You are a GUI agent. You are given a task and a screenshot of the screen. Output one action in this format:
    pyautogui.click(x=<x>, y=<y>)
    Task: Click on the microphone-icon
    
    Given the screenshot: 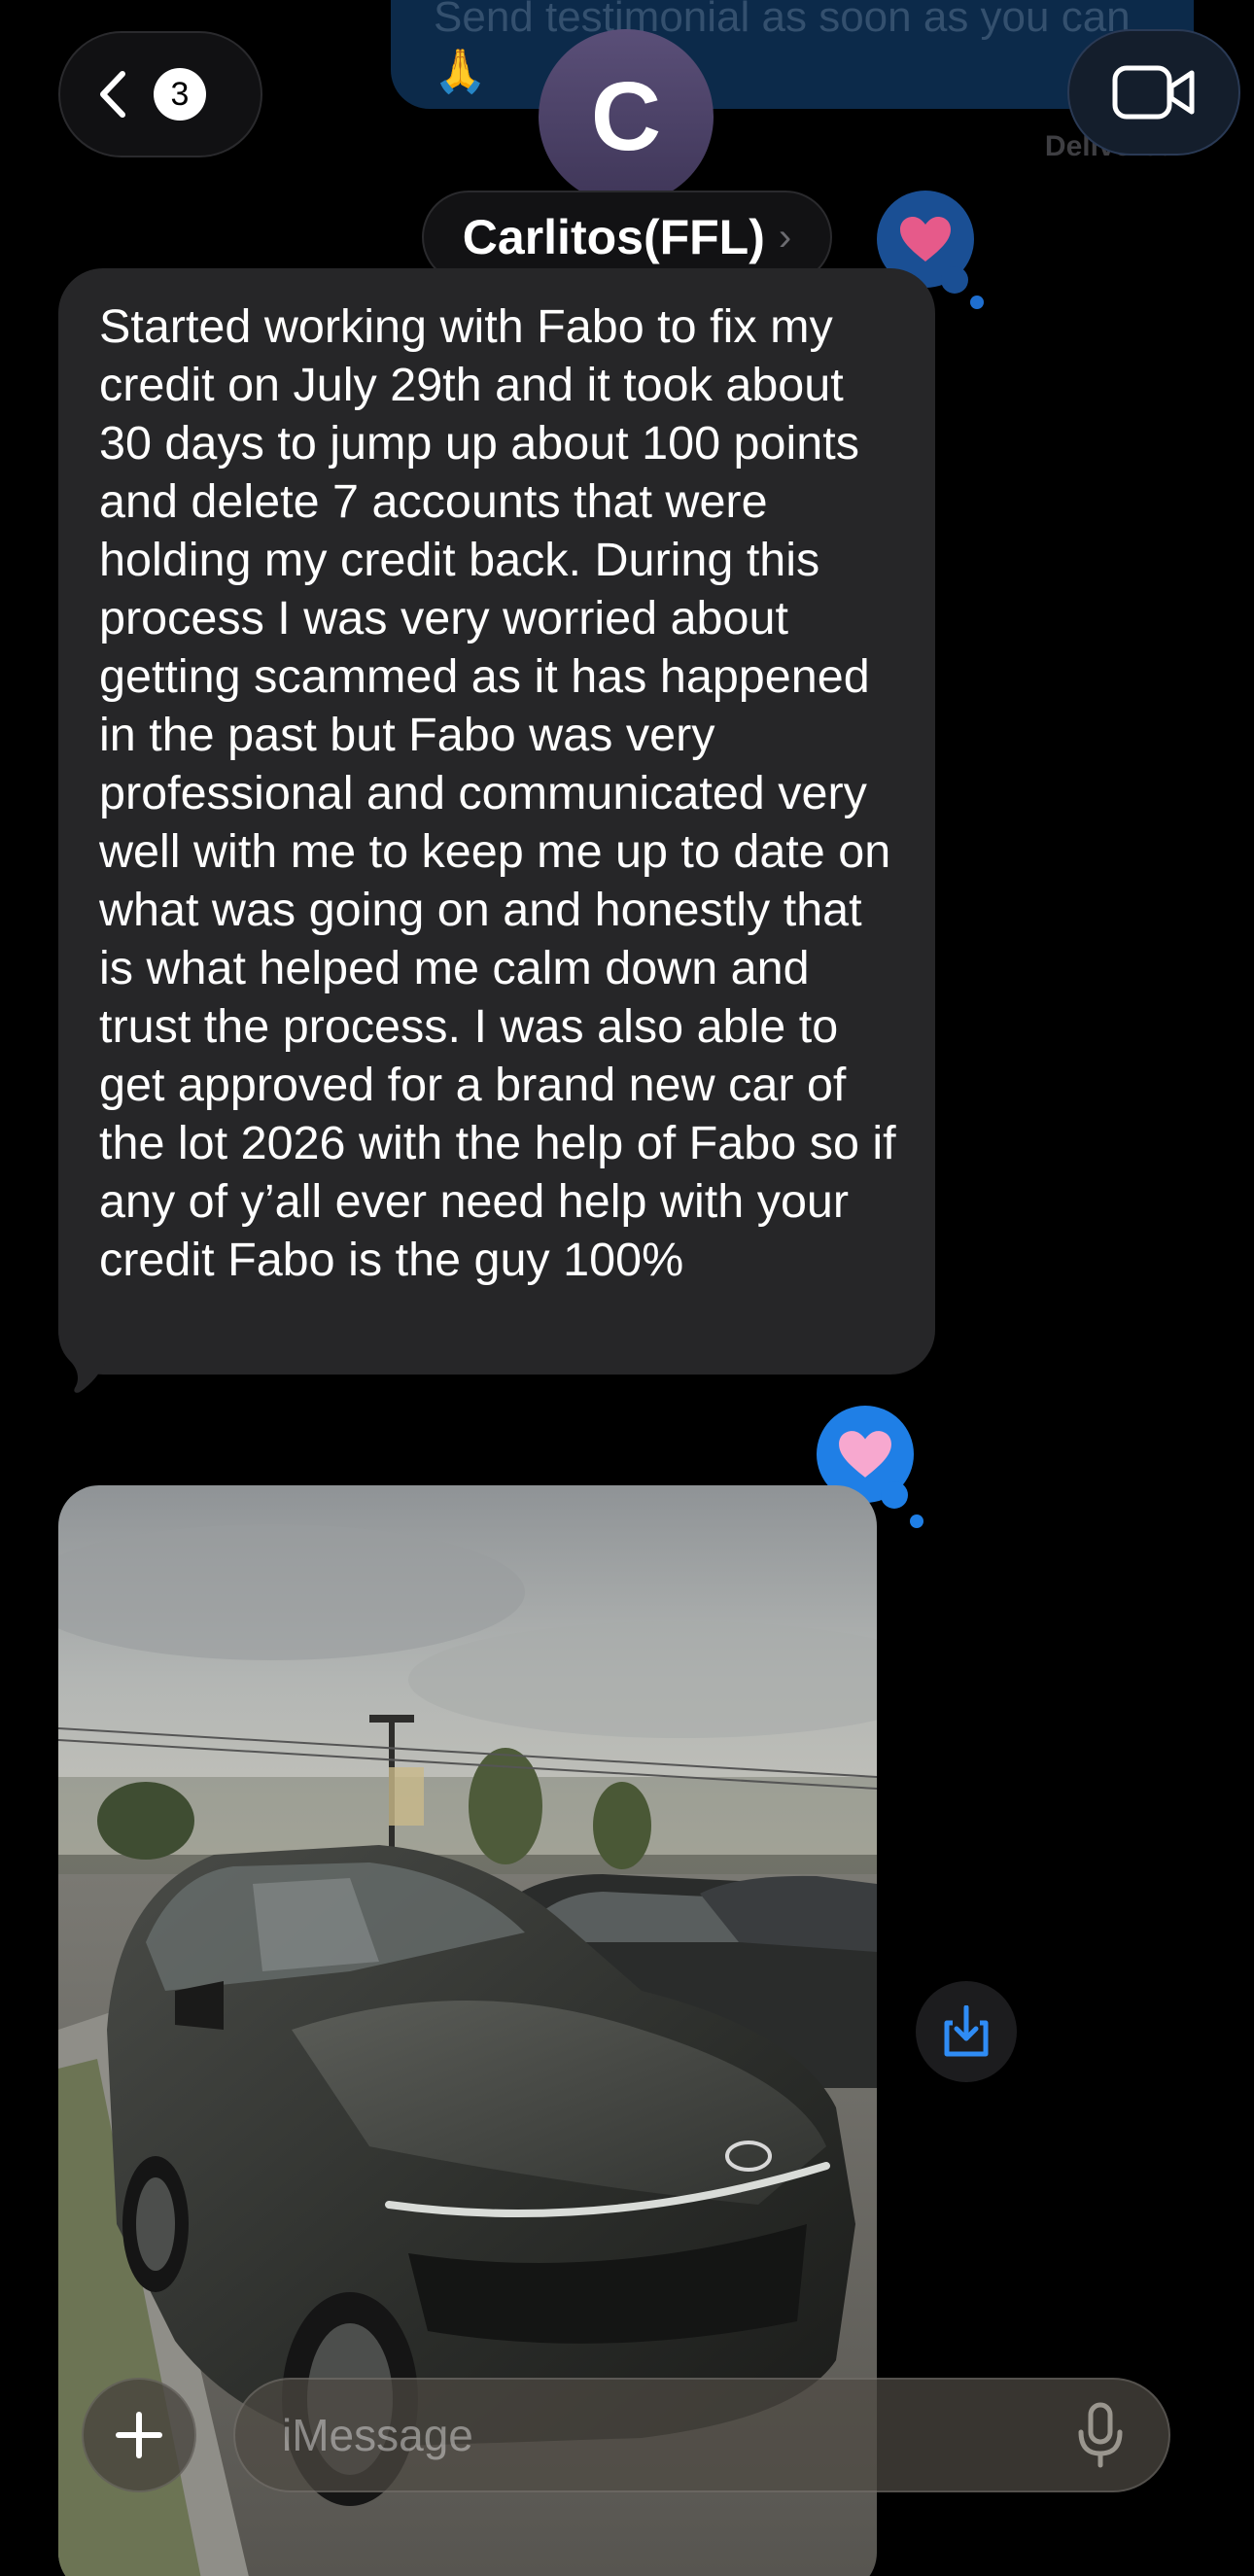 What is the action you would take?
    pyautogui.click(x=1100, y=2435)
    